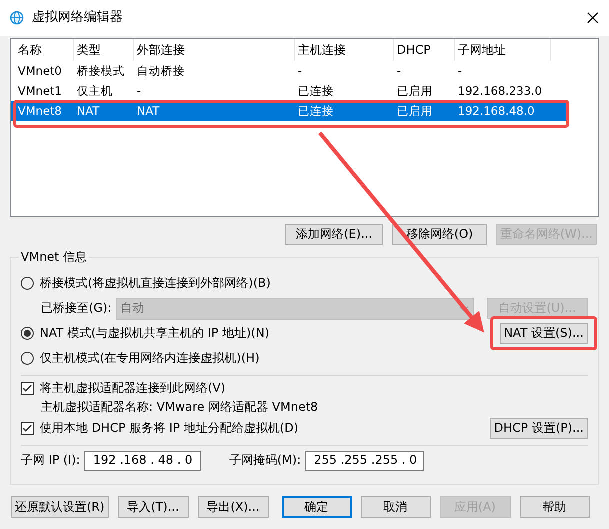 Image resolution: width=609 pixels, height=529 pixels. Describe the element at coordinates (150, 358) in the screenshot. I see `radio-label: 仅主机模式(在专用网络内连接虚拟机)(H)` at that location.